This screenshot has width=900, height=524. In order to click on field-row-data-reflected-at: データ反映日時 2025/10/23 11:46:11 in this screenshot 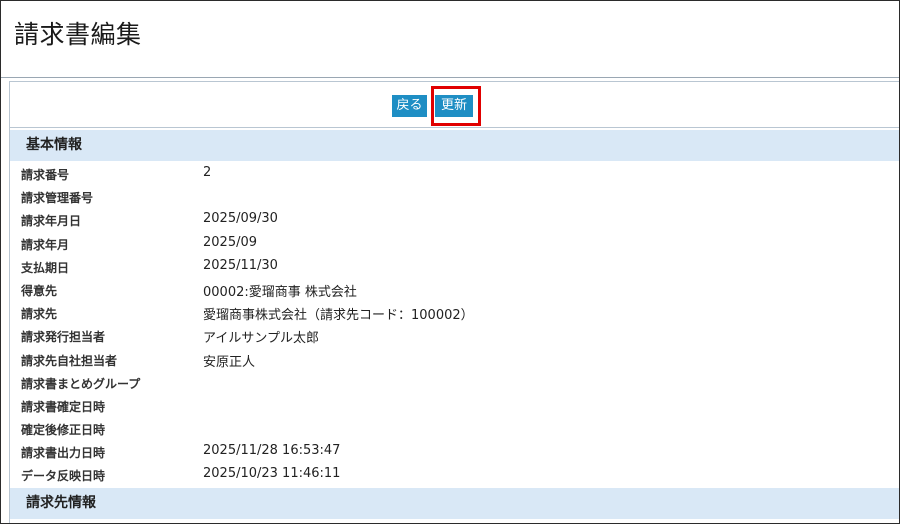, I will do `click(454, 474)`.